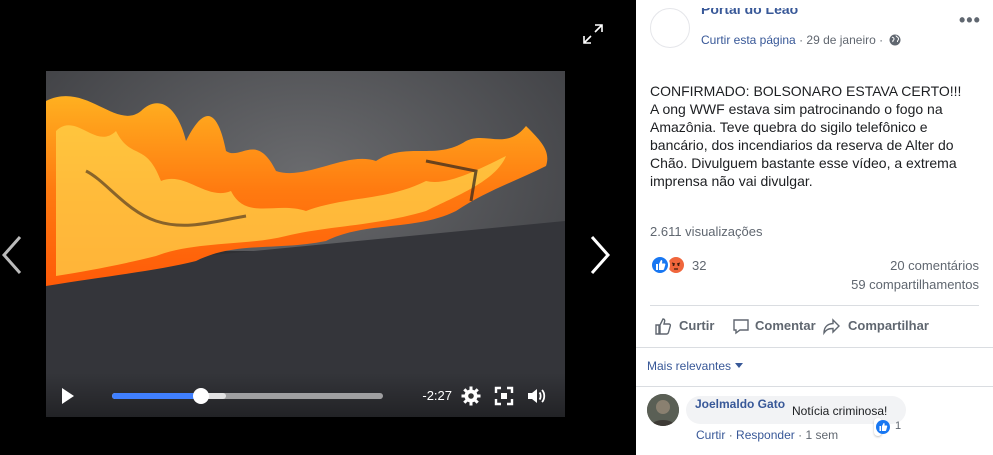  I want to click on time-remaining: -2:27, so click(437, 395).